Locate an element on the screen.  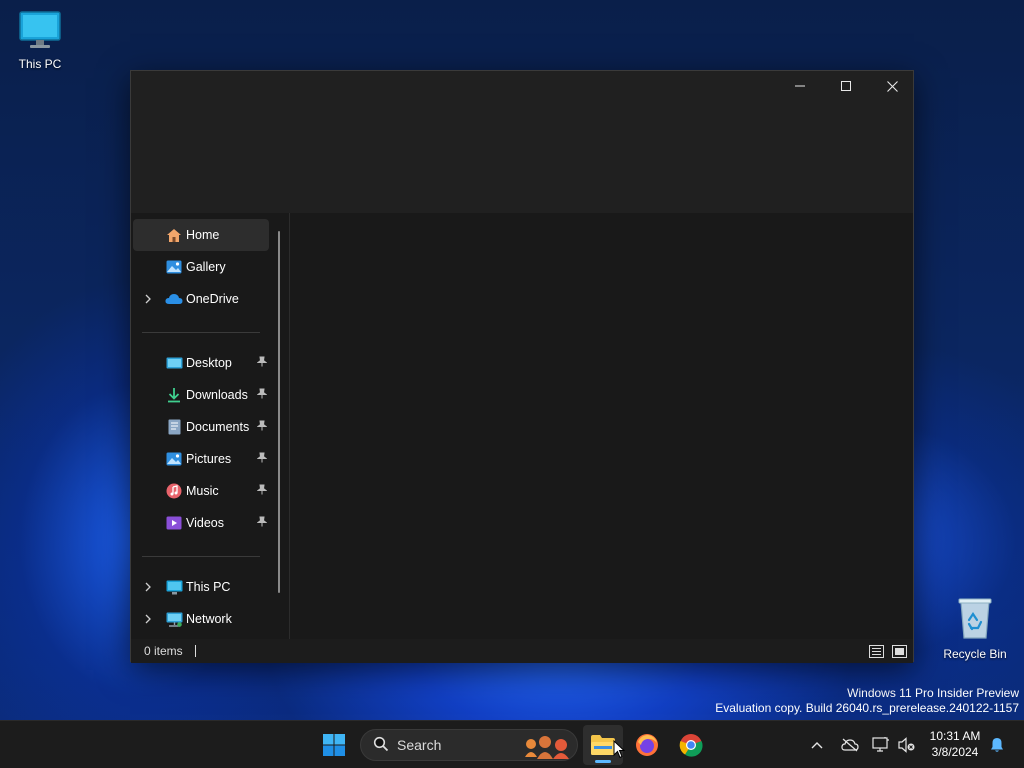
nav-item-documents: Documents is located at coordinates (201, 427).